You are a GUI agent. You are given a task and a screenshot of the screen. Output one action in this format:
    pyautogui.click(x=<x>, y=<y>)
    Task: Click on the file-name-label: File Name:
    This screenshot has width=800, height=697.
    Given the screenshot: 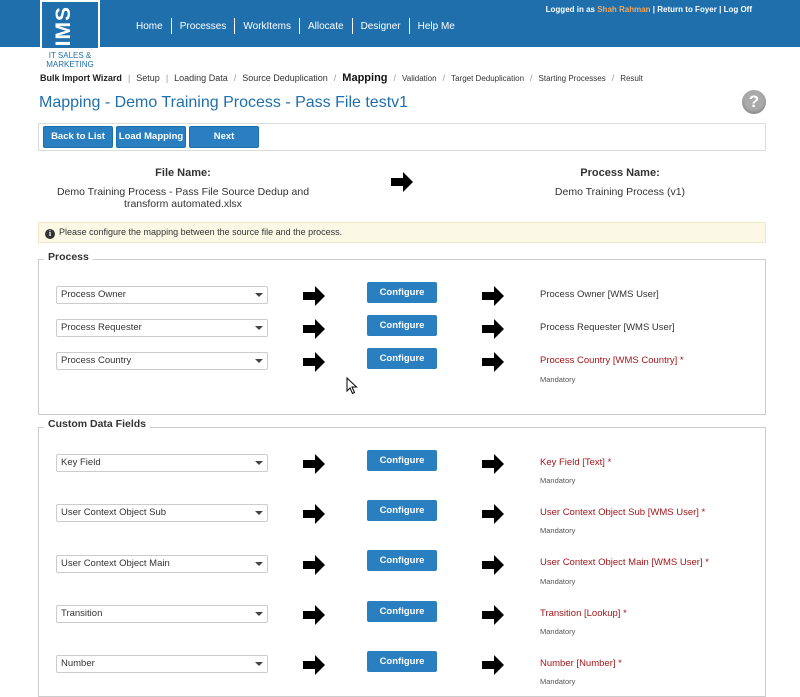 What is the action you would take?
    pyautogui.click(x=183, y=173)
    